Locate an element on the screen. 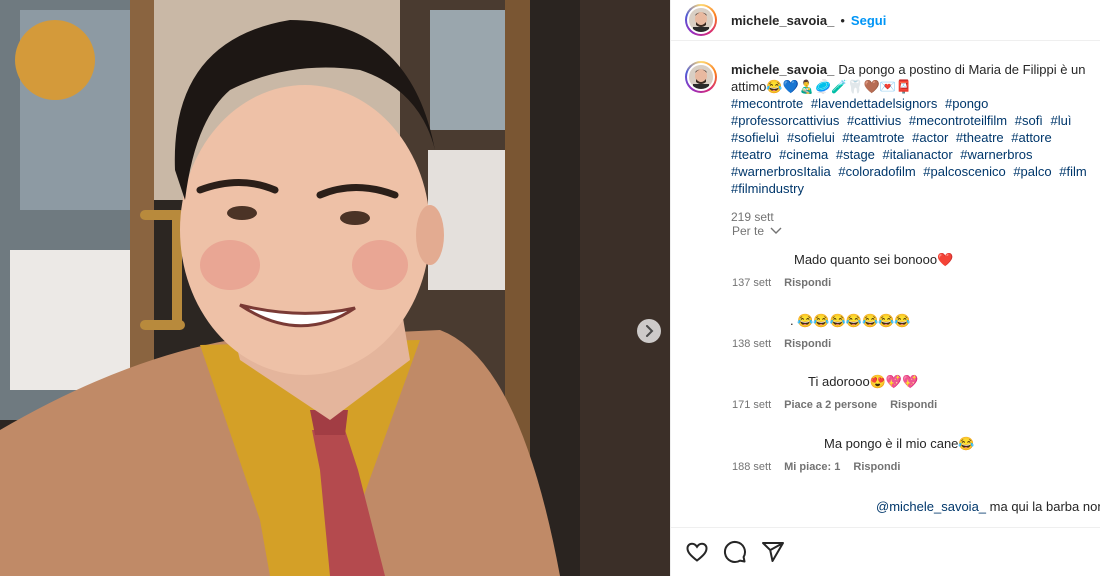 This screenshot has height=576, width=1100. comment-sort-dropdown: Per te is located at coordinates (757, 231).